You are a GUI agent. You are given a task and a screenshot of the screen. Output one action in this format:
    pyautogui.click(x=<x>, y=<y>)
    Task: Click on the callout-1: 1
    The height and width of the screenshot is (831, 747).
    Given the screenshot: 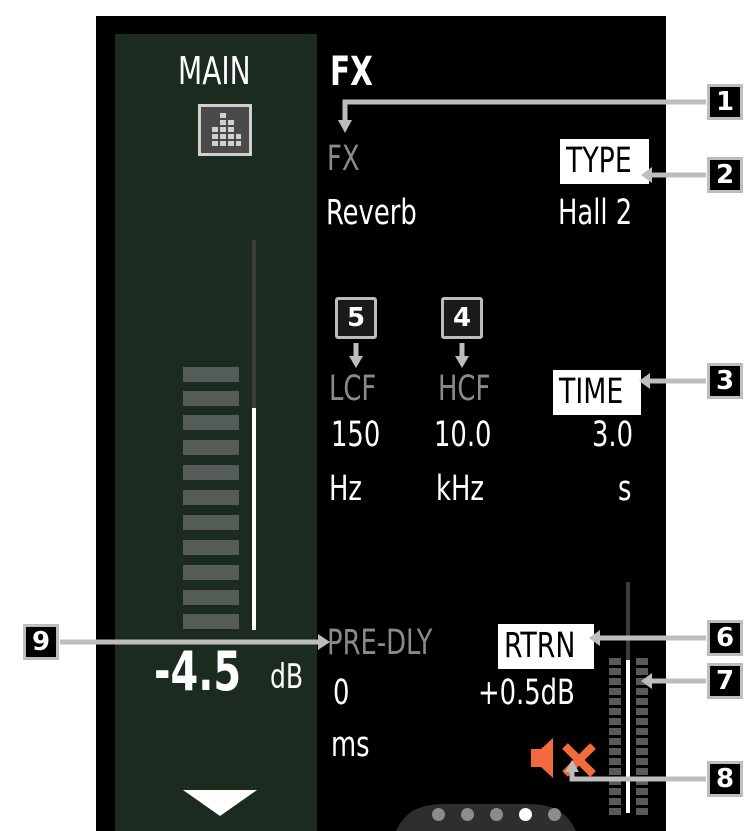 What is the action you would take?
    pyautogui.click(x=725, y=102)
    